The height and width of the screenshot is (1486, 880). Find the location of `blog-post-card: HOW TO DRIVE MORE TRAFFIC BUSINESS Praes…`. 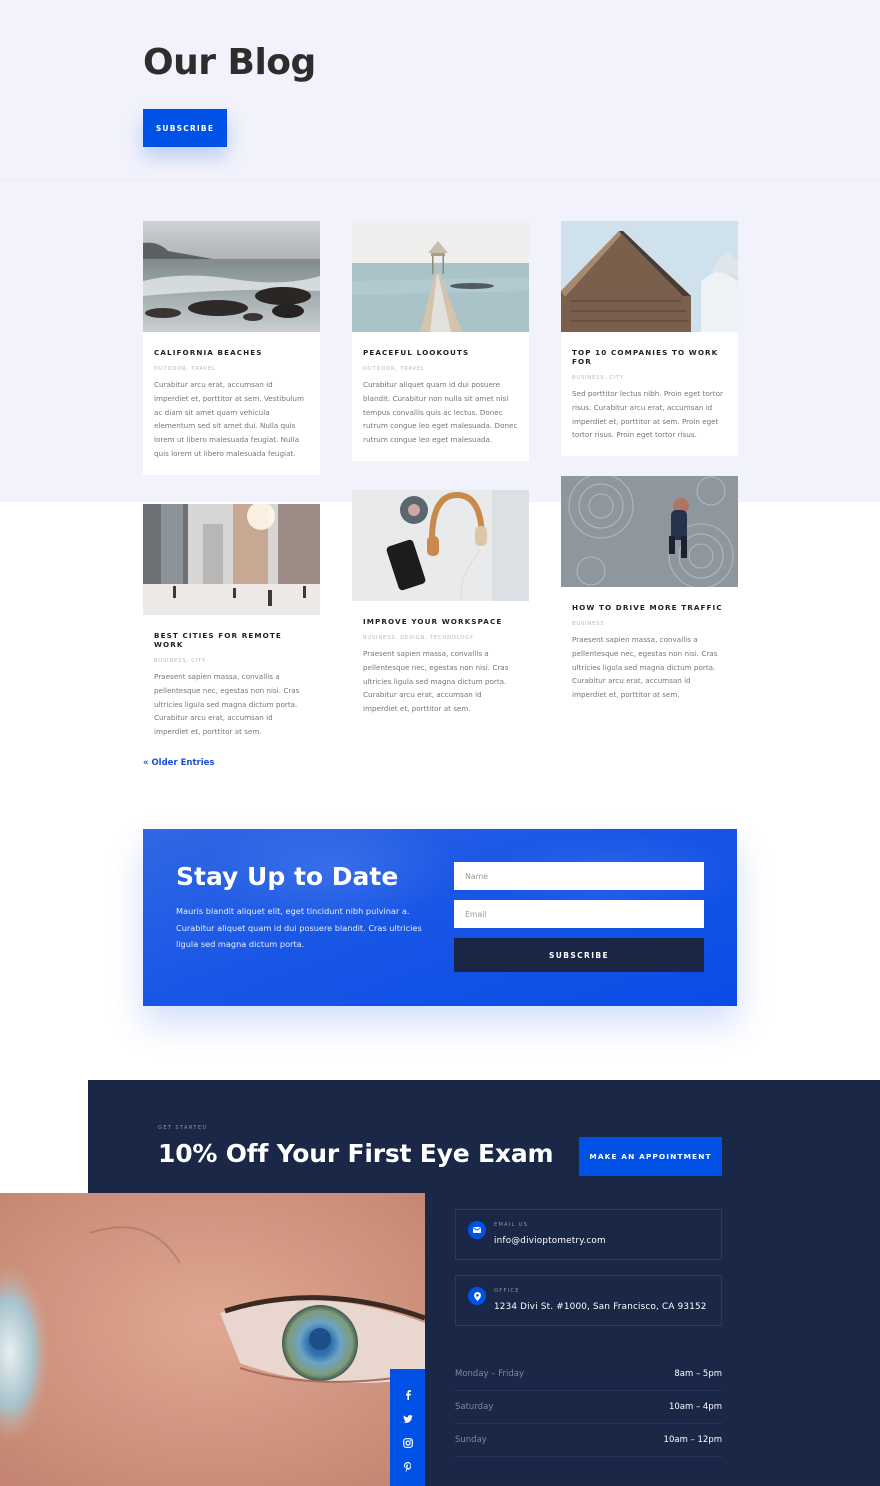

blog-post-card: HOW TO DRIVE MORE TRAFFIC BUSINESS Praes… is located at coordinates (649, 596).